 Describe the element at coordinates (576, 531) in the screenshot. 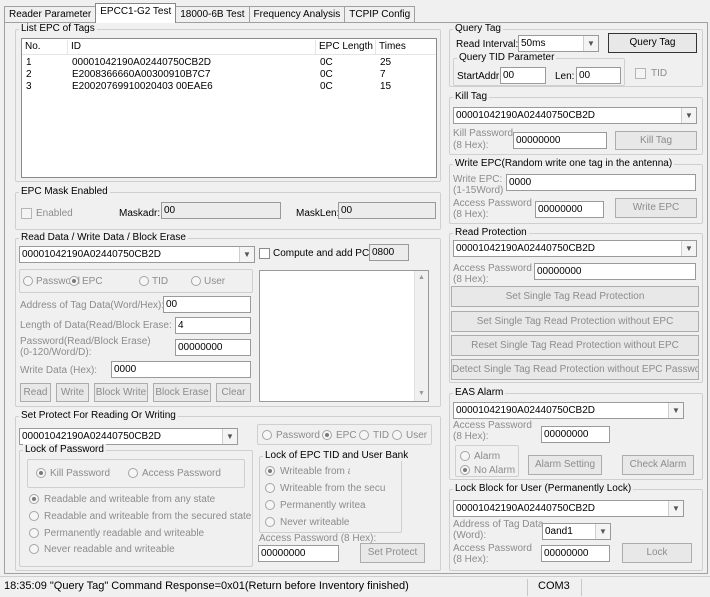

I see `lock-addr-select: 0and1 ▼` at that location.